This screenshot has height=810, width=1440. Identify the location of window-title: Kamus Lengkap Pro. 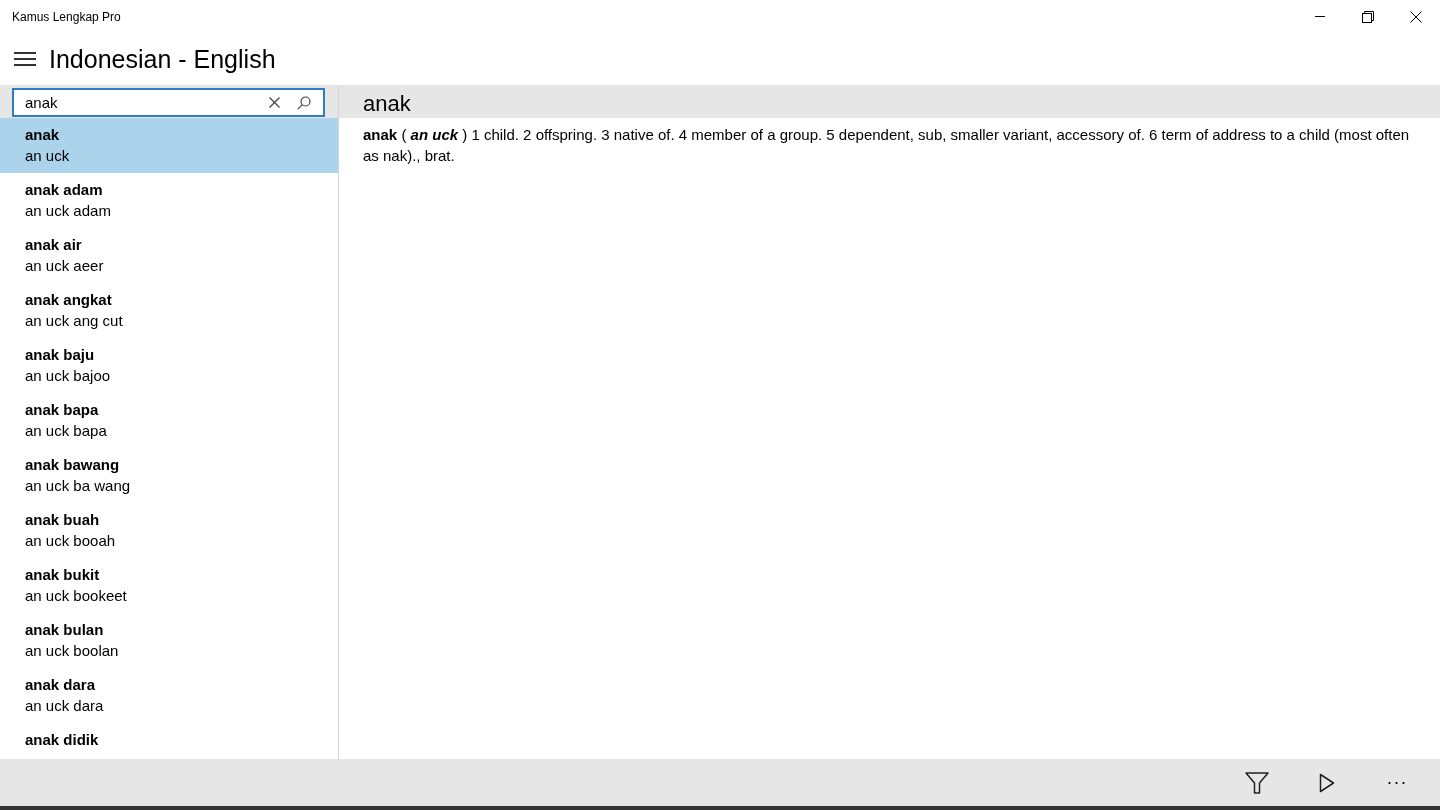
(66, 16).